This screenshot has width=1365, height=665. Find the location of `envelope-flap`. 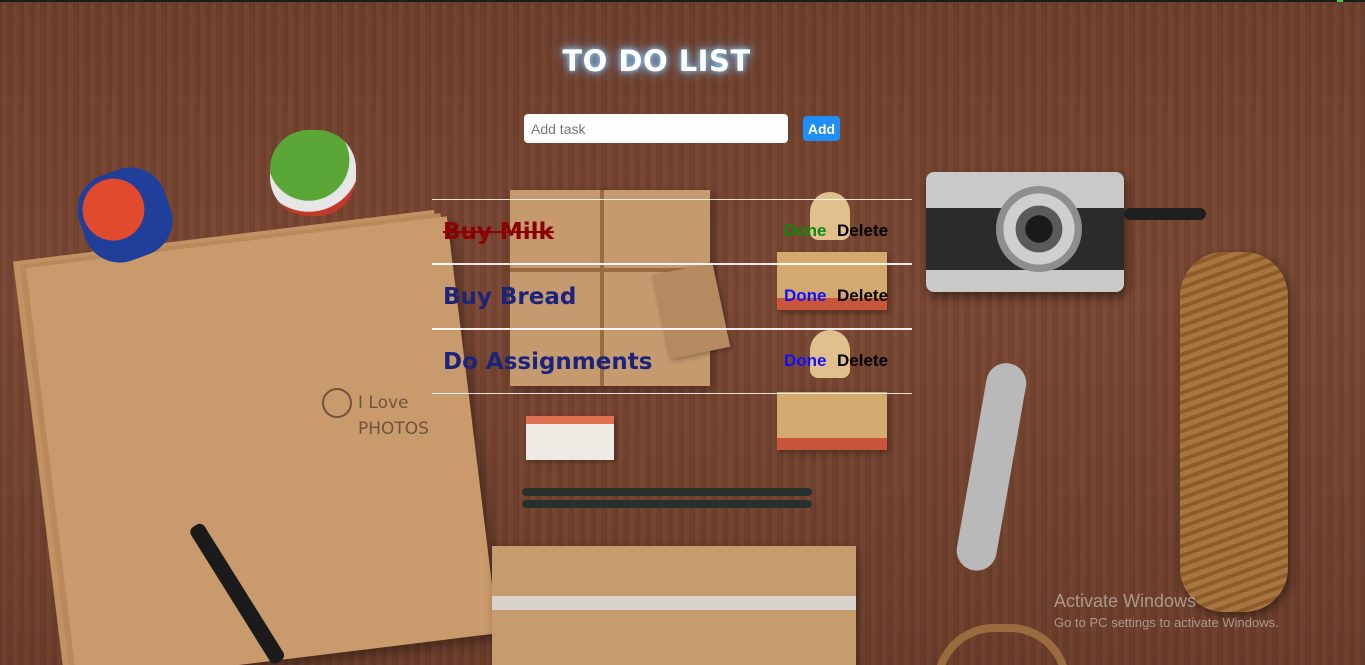

envelope-flap is located at coordinates (674, 603).